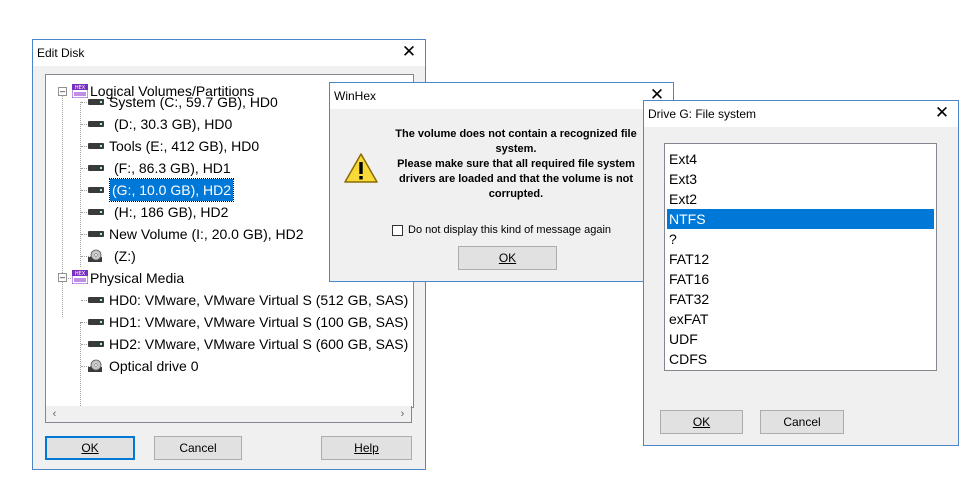 This screenshot has width=980, height=500. I want to click on list-item: UDF, so click(800, 339).